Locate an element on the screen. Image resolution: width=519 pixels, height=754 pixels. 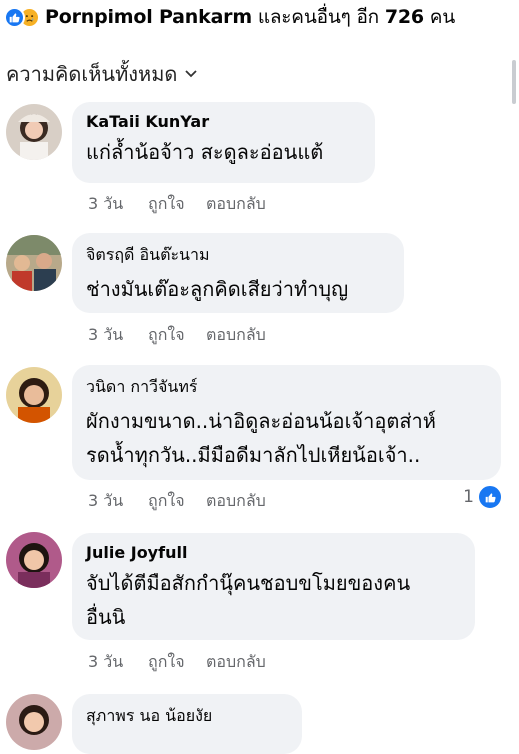
comment-filter-dropdown: ความคิดเห็นทั้งหมด is located at coordinates (102, 74).